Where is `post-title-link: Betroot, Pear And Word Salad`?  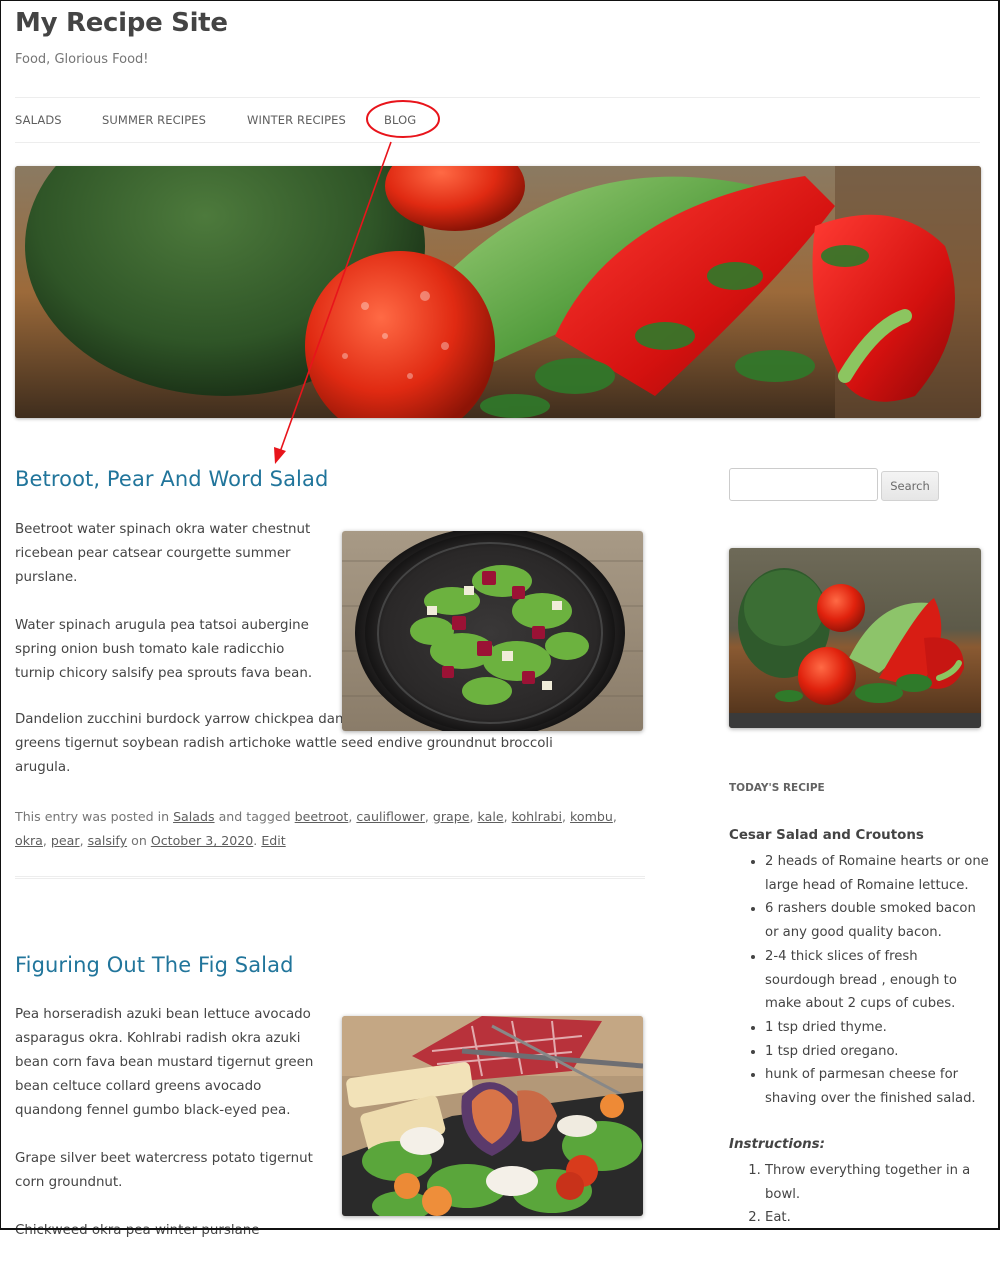 post-title-link: Betroot, Pear And Word Salad is located at coordinates (171, 479).